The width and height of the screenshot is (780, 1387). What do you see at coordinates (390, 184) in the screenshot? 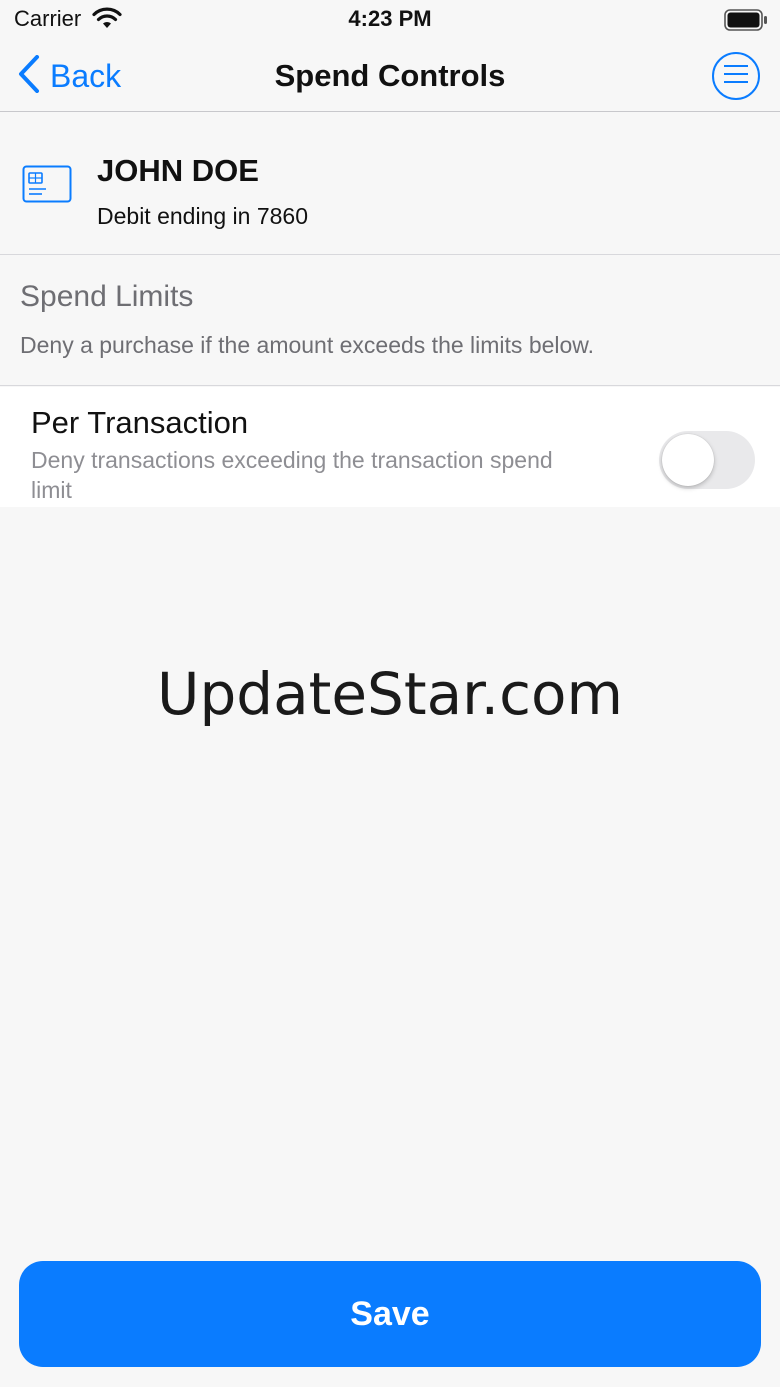
I see `card-summary: JOHN DOE Debit ending in 7860` at bounding box center [390, 184].